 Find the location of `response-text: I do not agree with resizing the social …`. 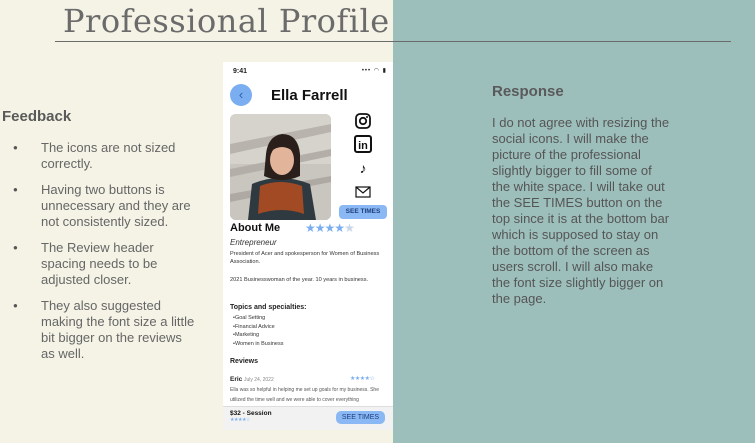

response-text: I do not agree with resizing the social … is located at coordinates (581, 210).